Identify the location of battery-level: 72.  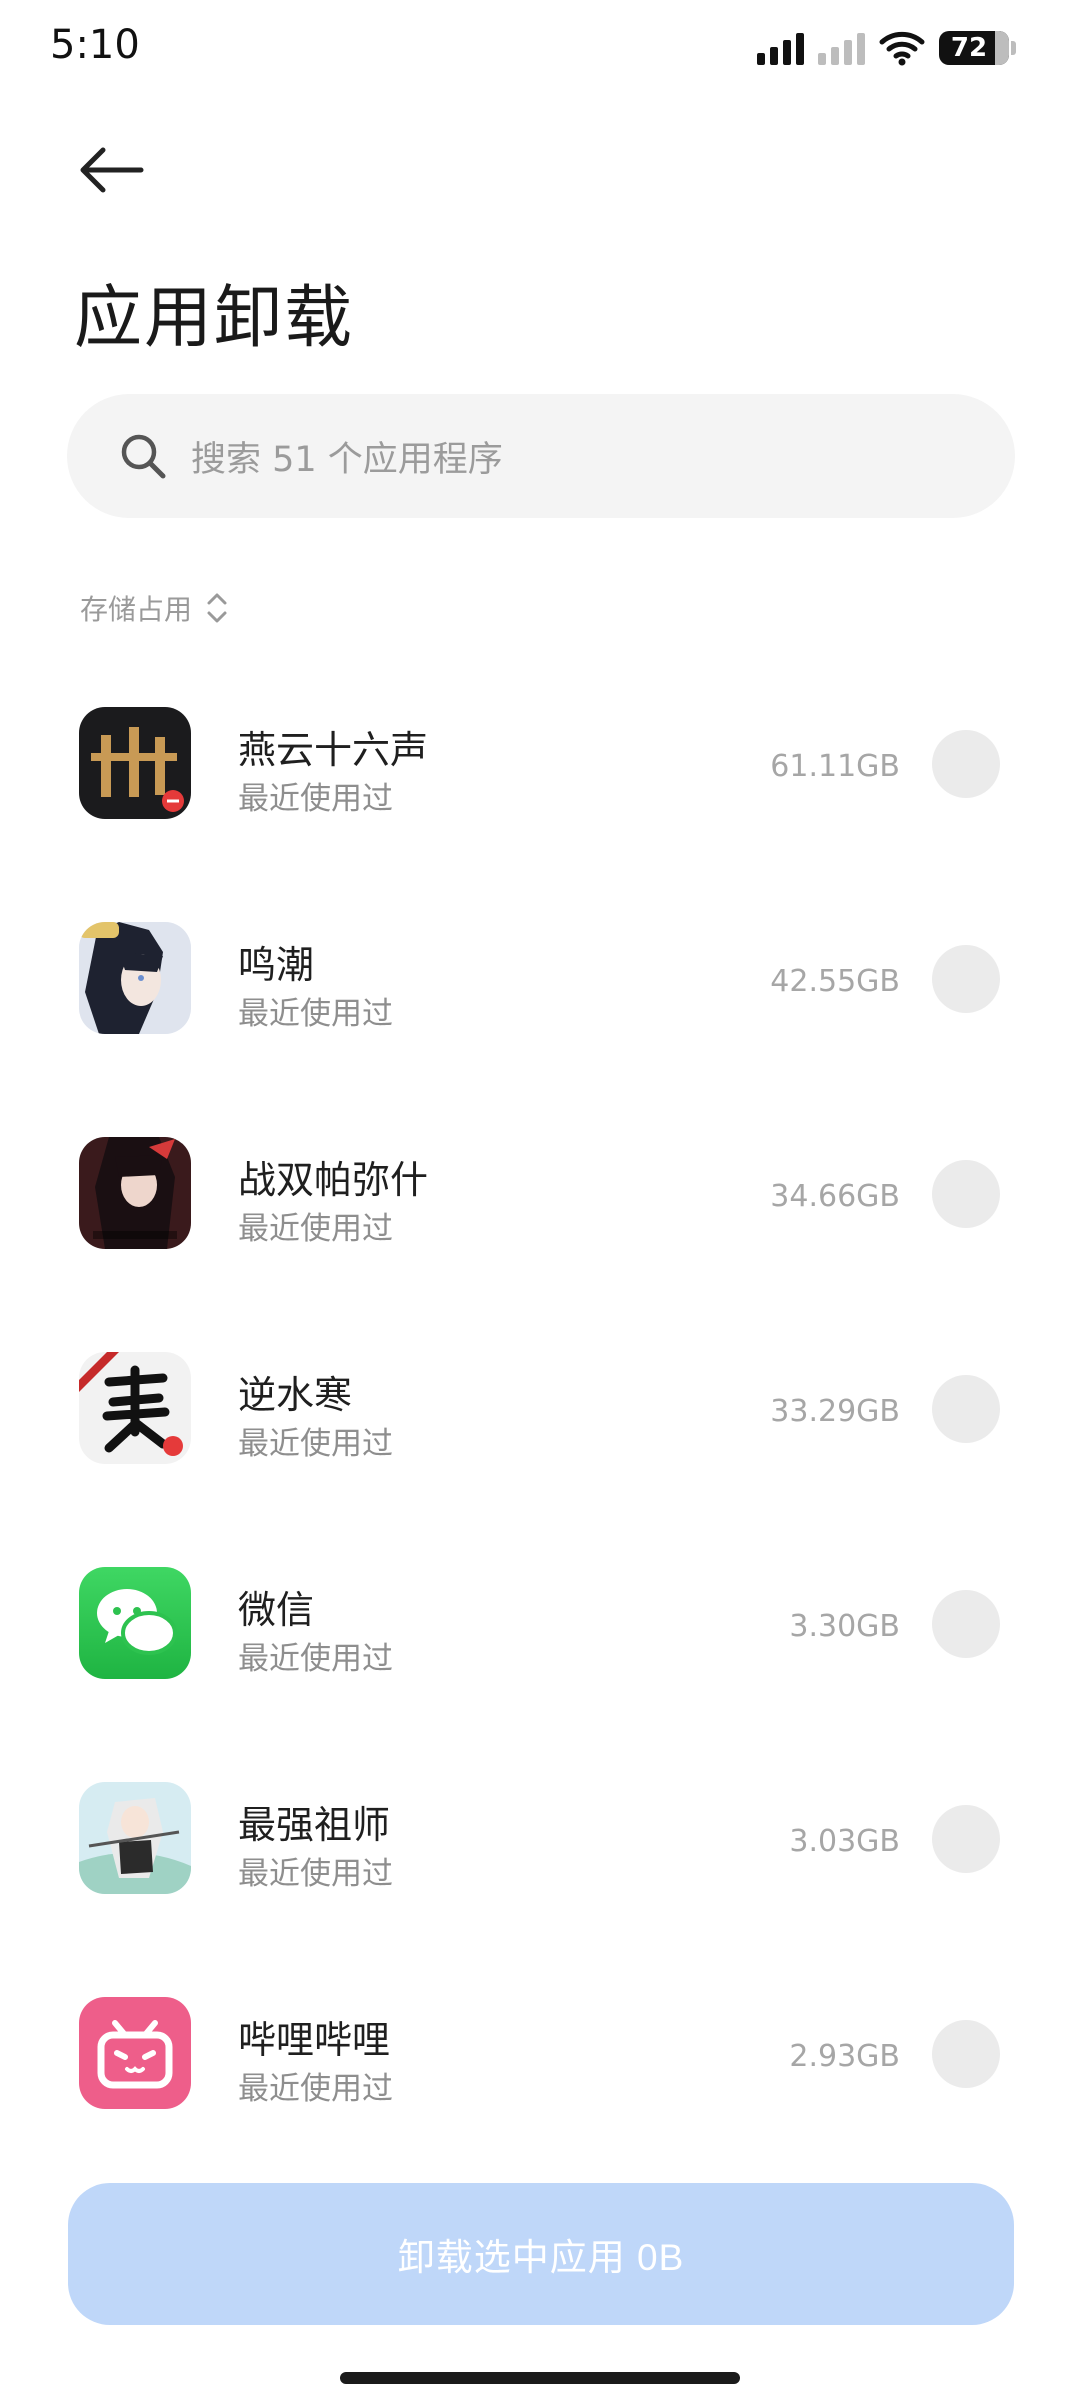
(969, 48).